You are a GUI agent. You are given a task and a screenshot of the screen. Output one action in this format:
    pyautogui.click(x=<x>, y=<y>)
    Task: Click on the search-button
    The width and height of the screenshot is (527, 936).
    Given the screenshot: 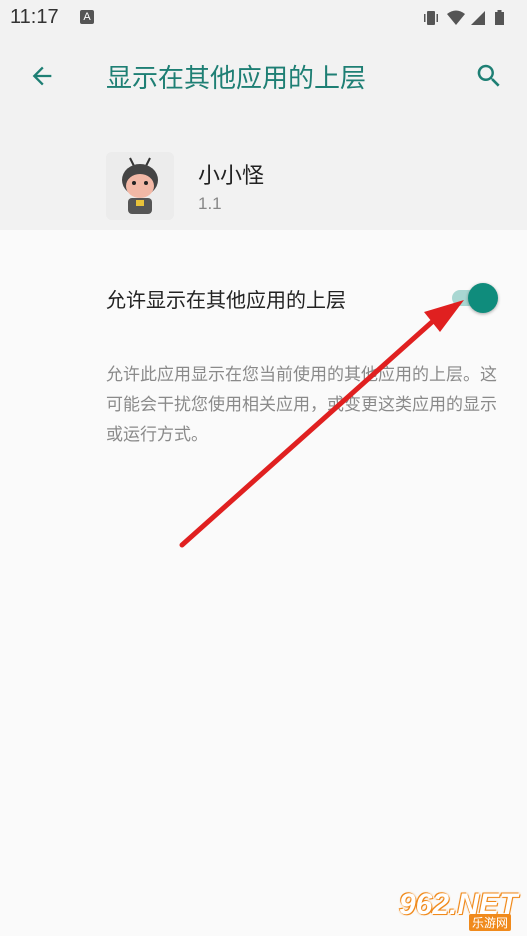 What is the action you would take?
    pyautogui.click(x=489, y=76)
    